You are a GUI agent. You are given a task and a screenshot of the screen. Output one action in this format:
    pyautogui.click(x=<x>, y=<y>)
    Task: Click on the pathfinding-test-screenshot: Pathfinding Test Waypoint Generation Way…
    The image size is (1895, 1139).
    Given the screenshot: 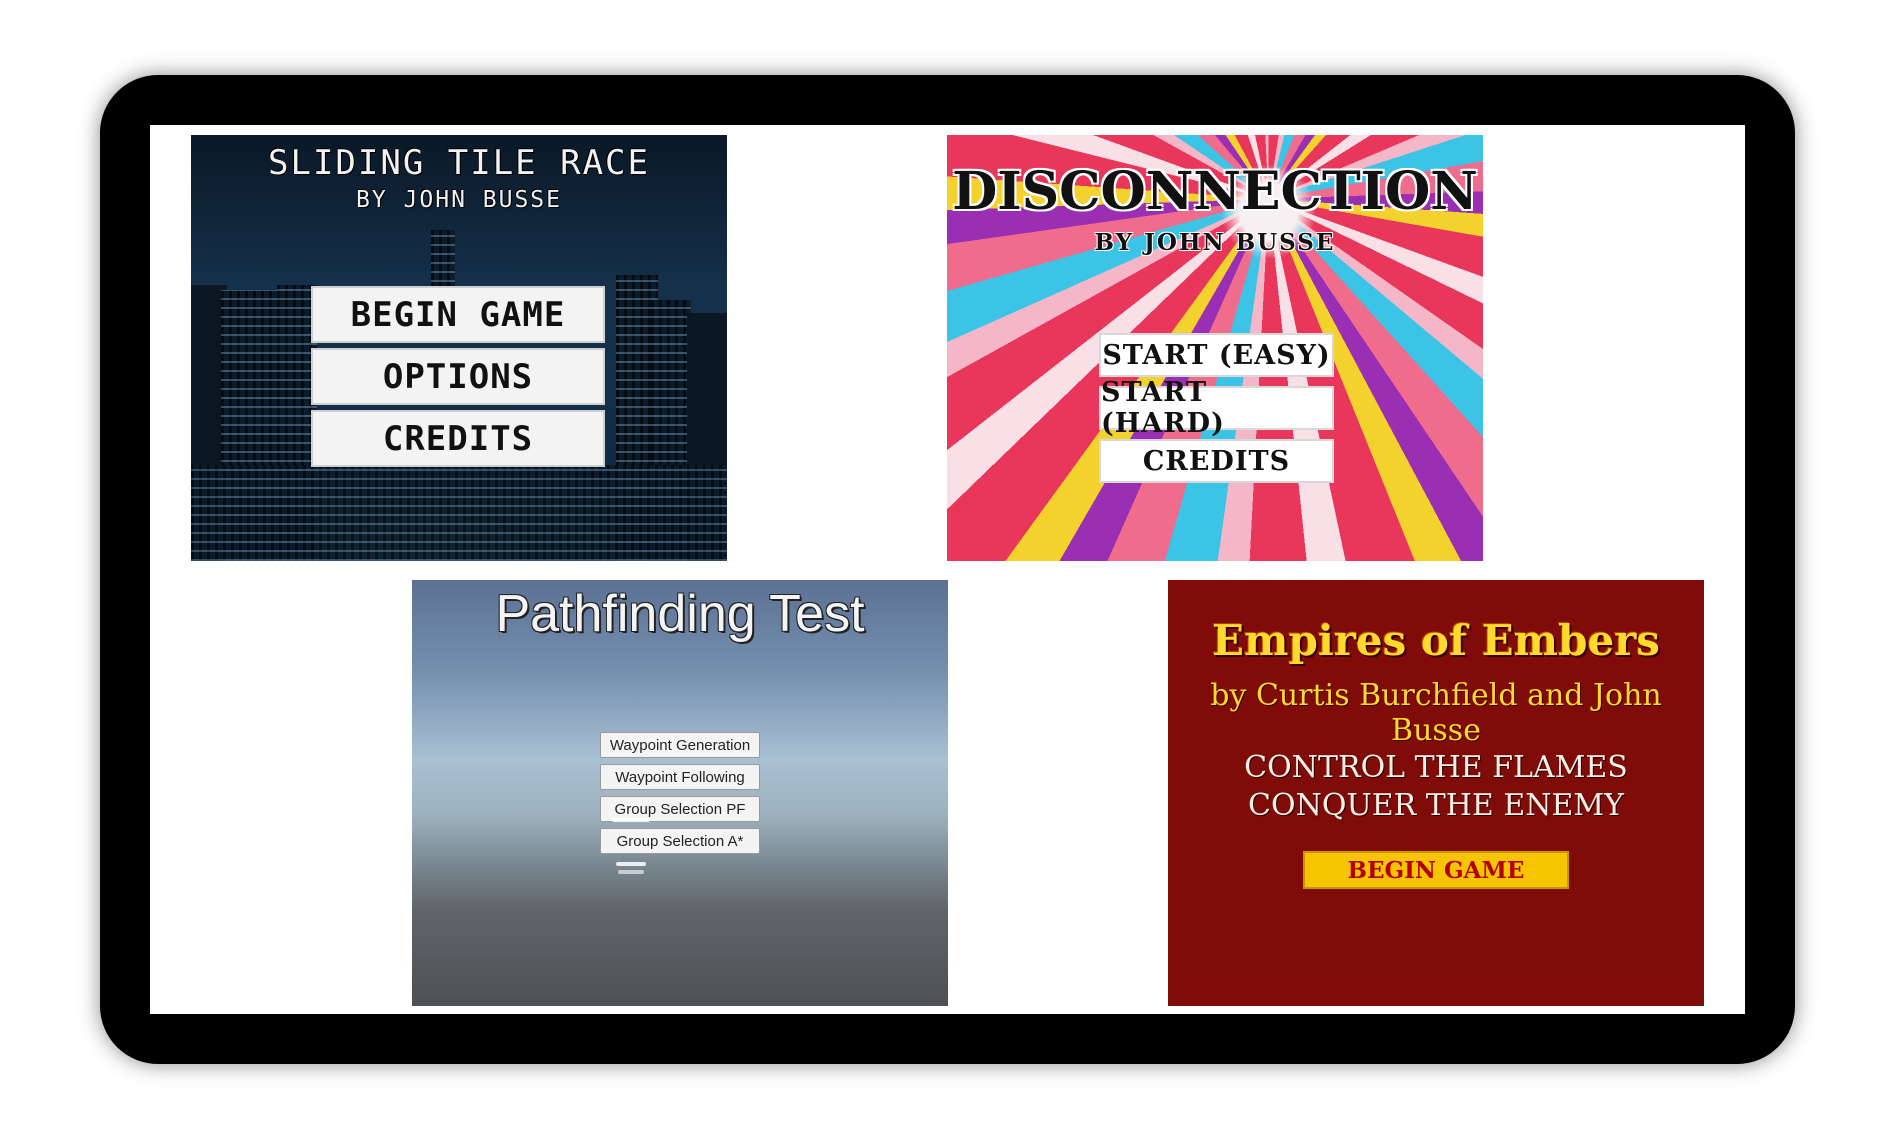 What is the action you would take?
    pyautogui.click(x=680, y=793)
    